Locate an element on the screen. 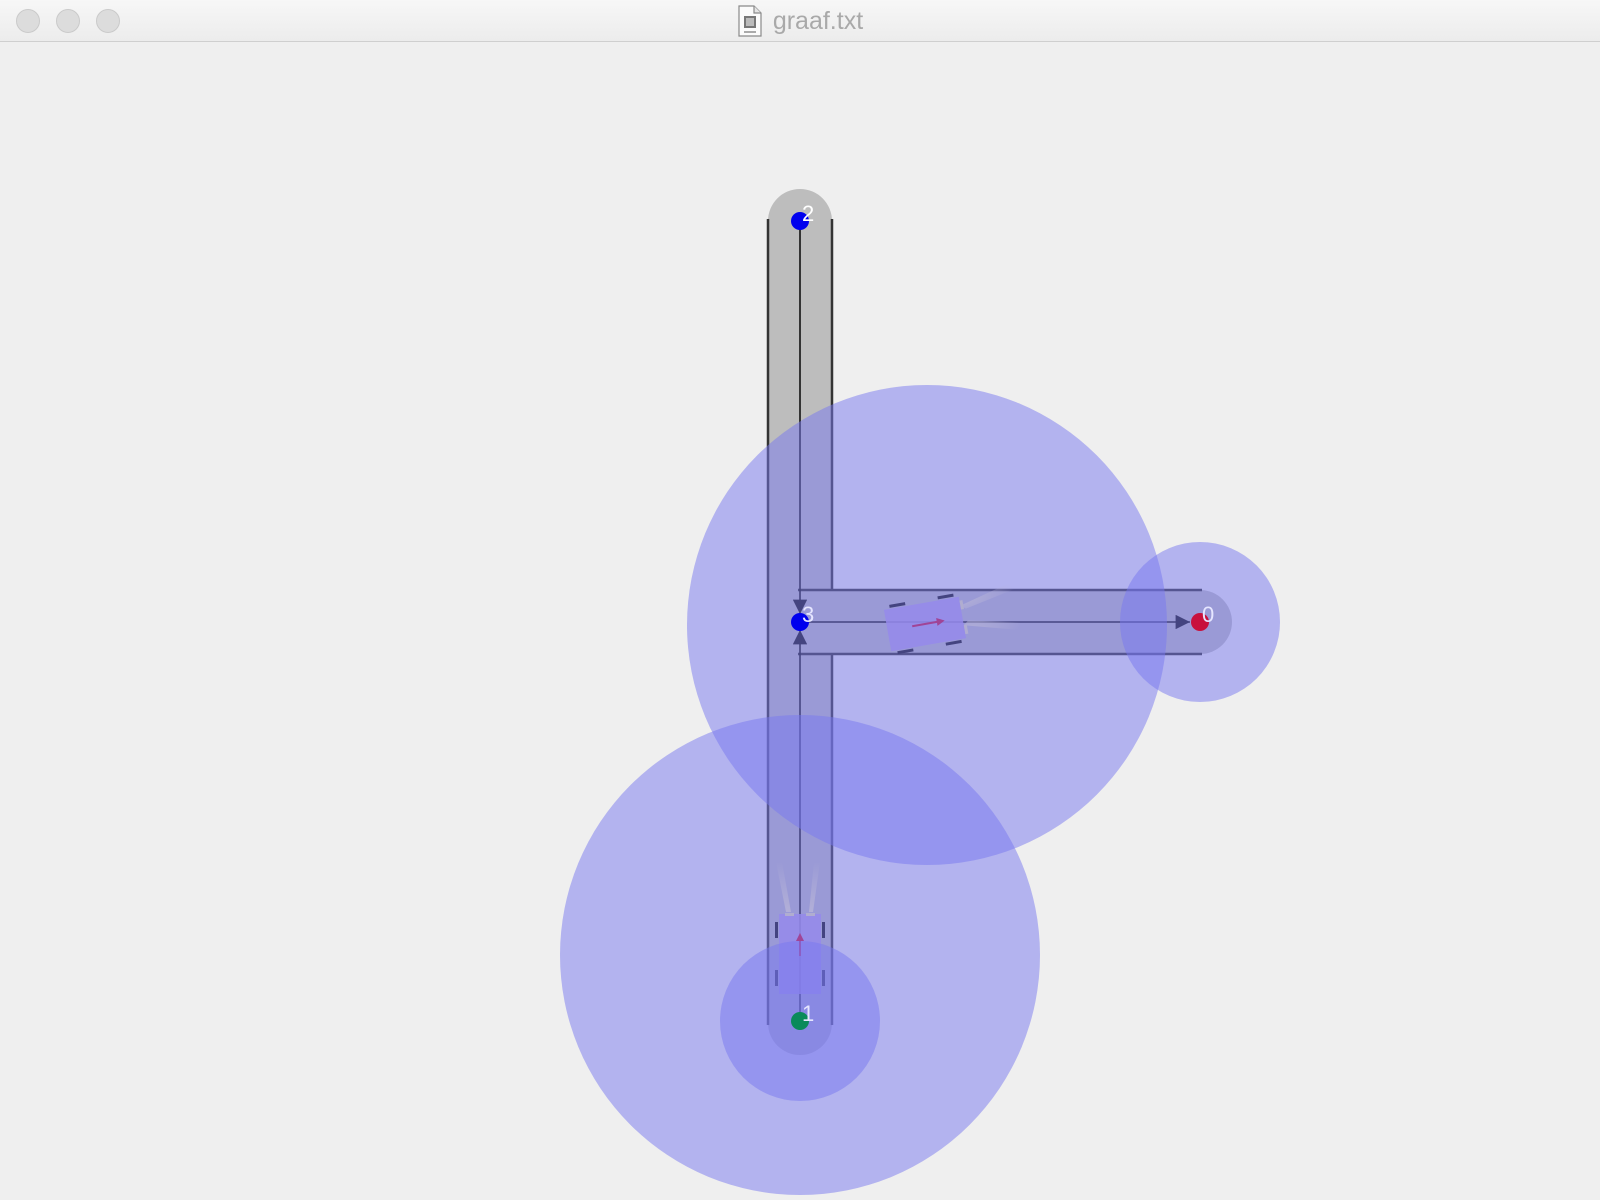 The width and height of the screenshot is (1600, 1200). node-label-3: 3 is located at coordinates (808, 614).